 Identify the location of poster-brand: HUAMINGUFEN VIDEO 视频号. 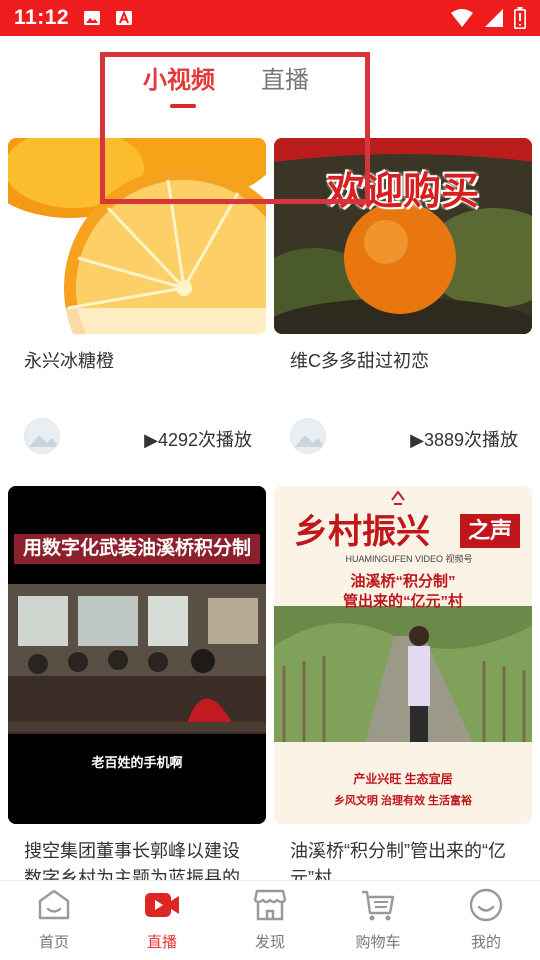
(409, 559).